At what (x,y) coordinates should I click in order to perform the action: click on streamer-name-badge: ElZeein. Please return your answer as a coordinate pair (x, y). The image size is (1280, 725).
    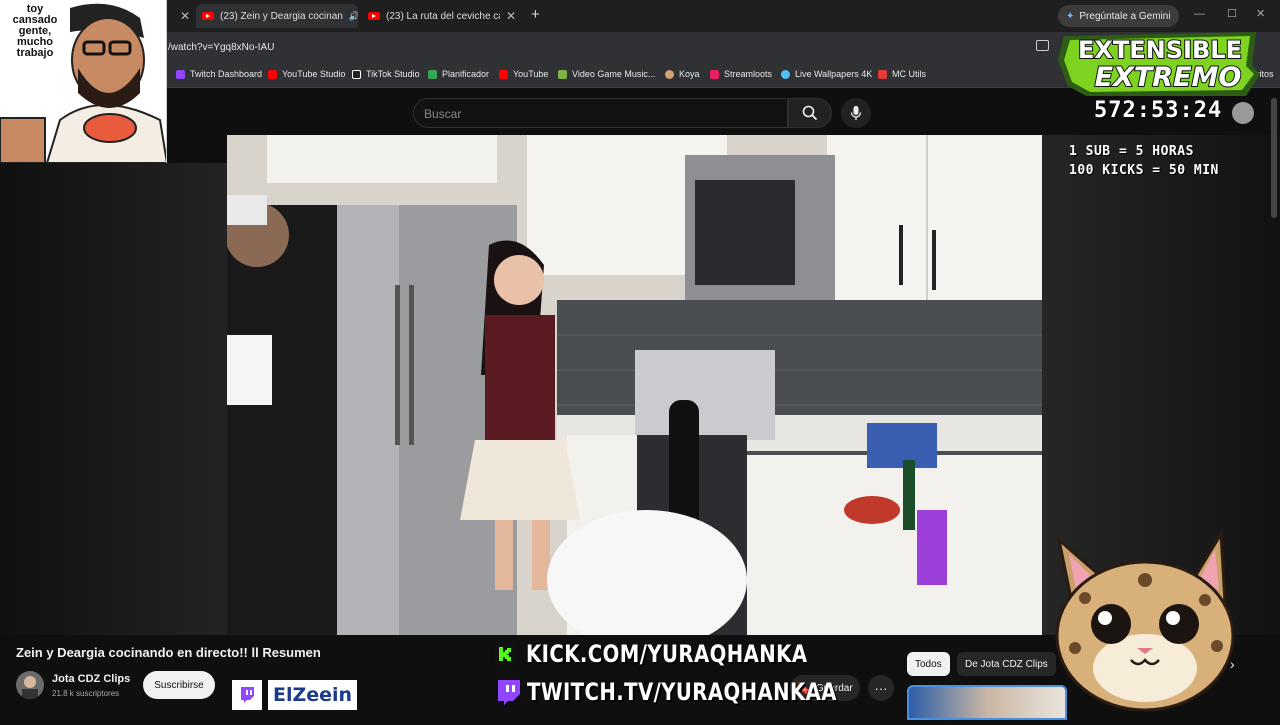
    Looking at the image, I should click on (313, 695).